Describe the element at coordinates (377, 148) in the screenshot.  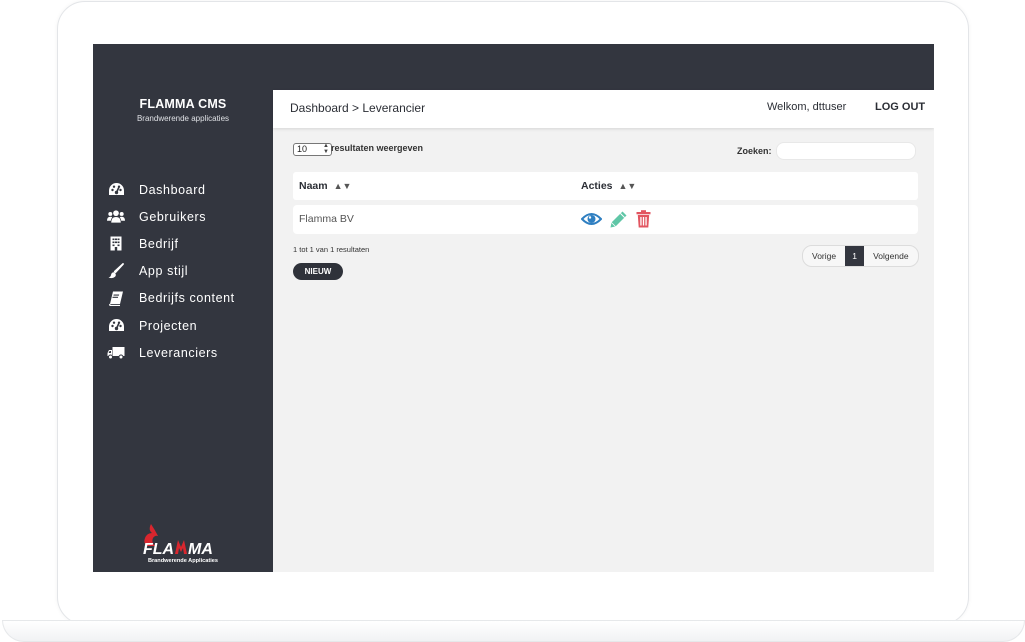
I see `page-length-label: resultaten weergeven` at that location.